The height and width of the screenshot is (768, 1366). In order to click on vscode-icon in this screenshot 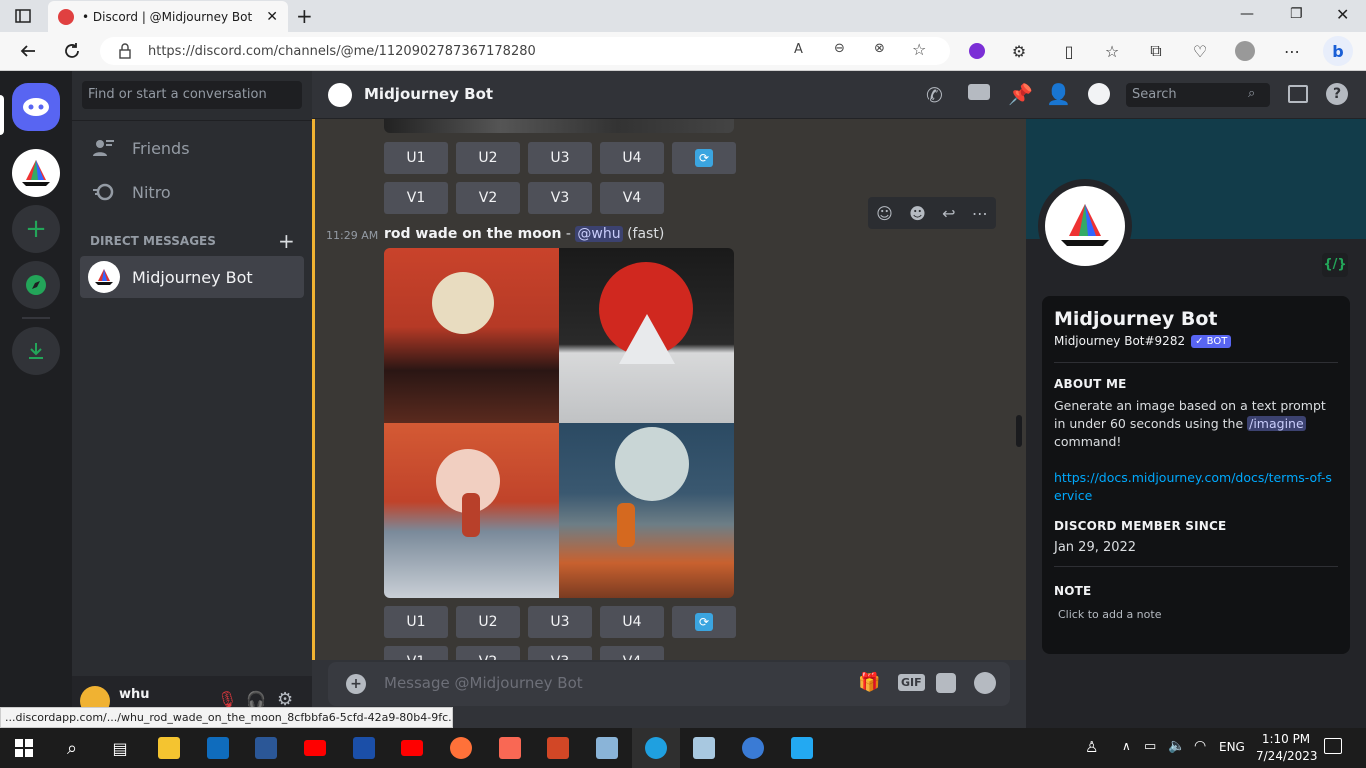, I will do `click(802, 748)`.